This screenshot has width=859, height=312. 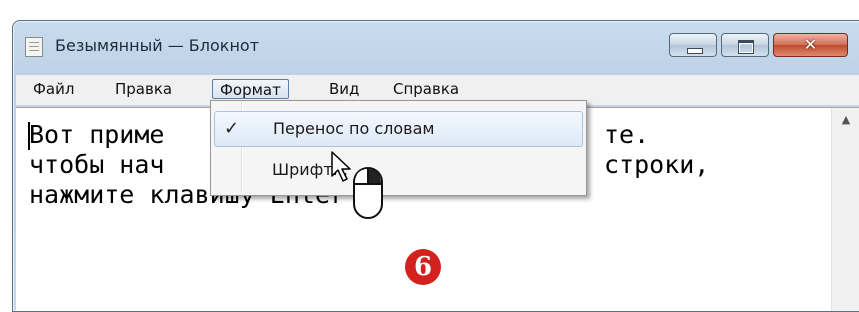 What do you see at coordinates (695, 51) in the screenshot?
I see `minimize-icon` at bounding box center [695, 51].